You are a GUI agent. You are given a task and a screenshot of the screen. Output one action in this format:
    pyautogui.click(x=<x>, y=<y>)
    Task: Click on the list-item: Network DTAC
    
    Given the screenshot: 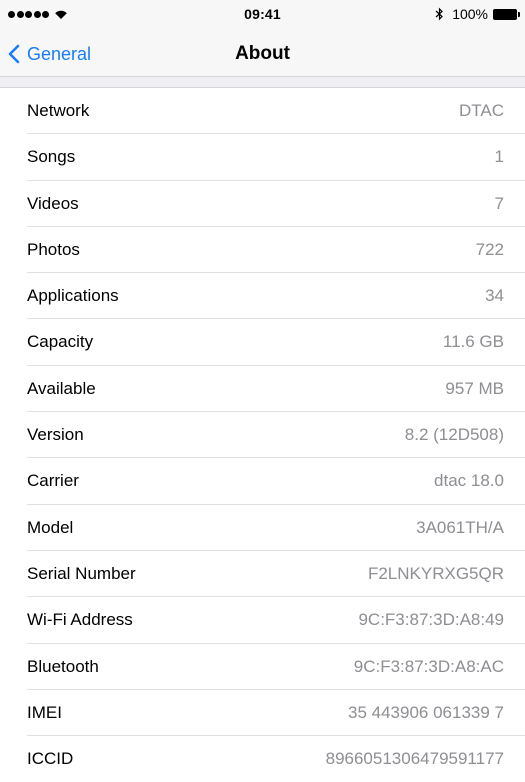 What is the action you would take?
    pyautogui.click(x=262, y=111)
    